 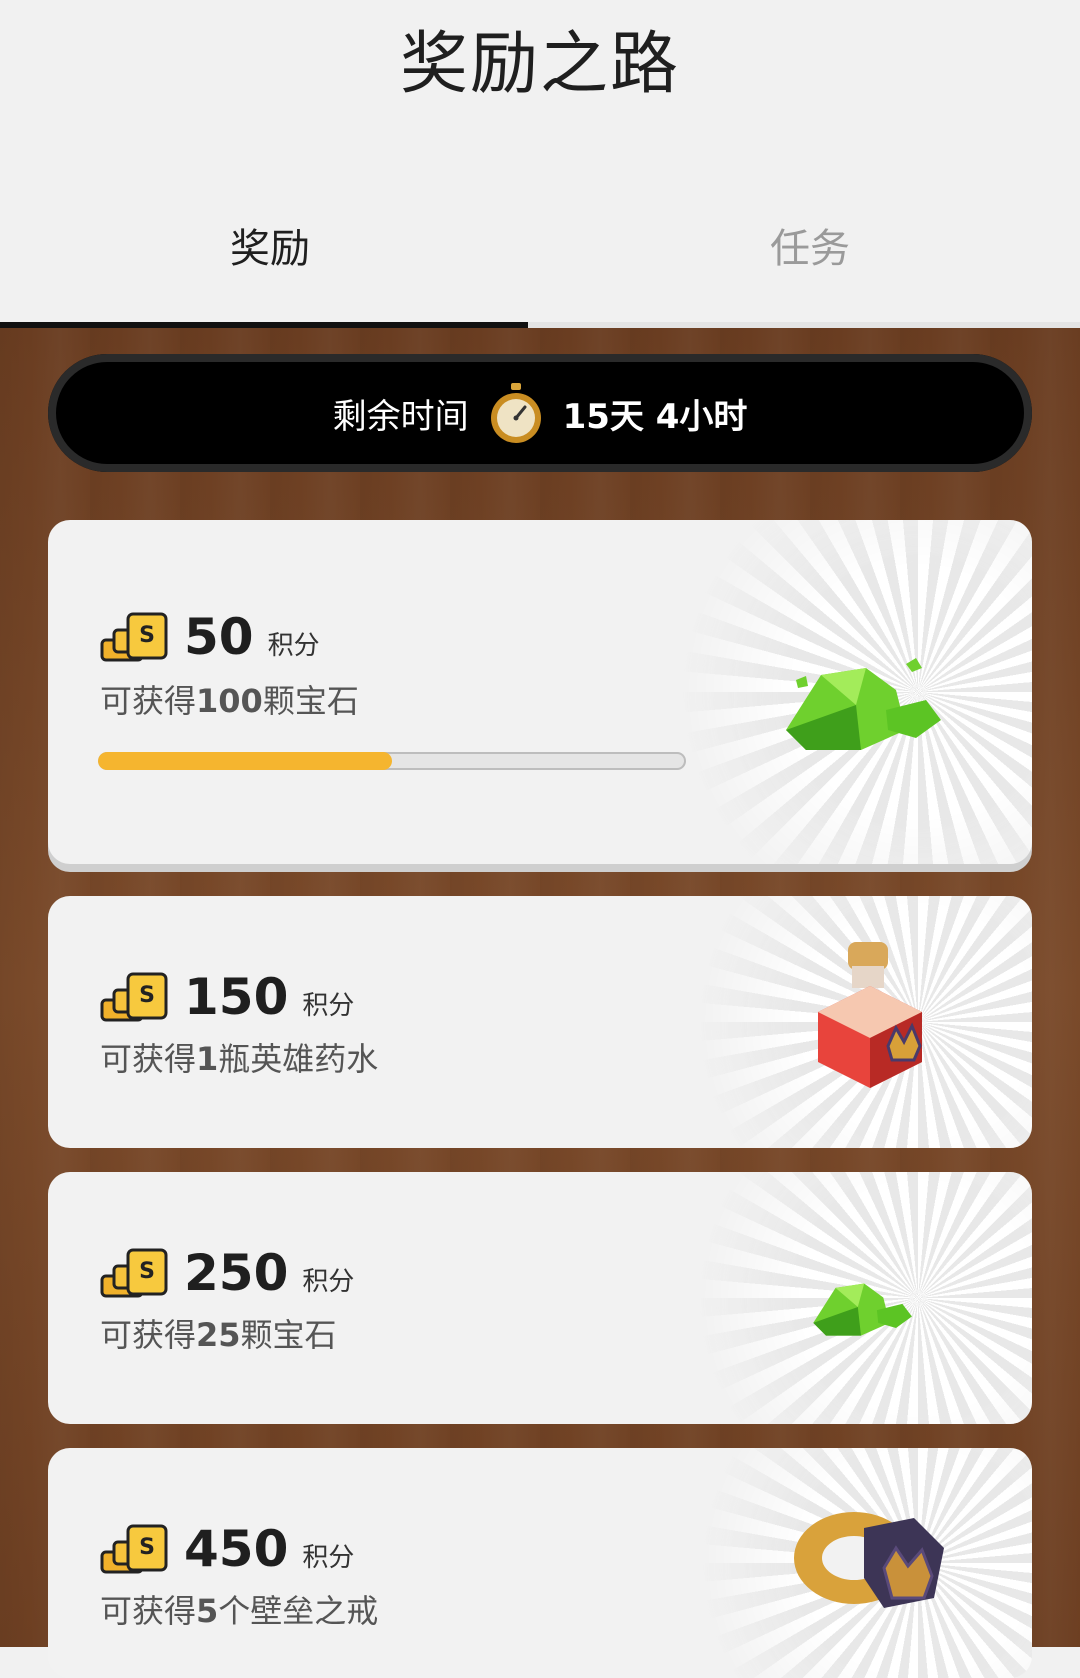 I want to click on time-remaining-bar: 剩余时间 15天 4小时, so click(x=540, y=413).